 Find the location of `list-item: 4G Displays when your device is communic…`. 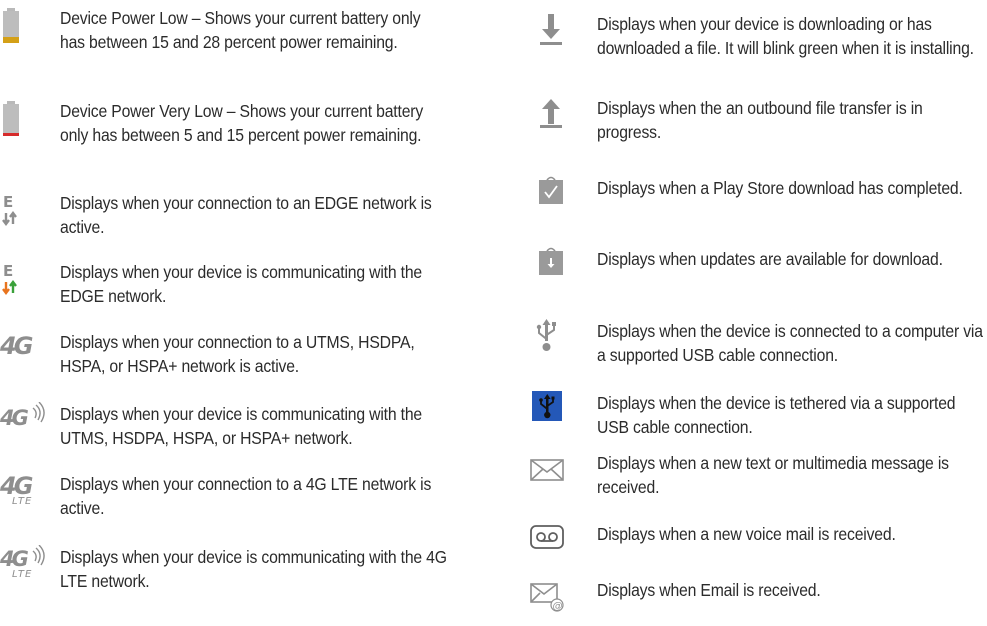

list-item: 4G Displays when your device is communic… is located at coordinates (235, 427).